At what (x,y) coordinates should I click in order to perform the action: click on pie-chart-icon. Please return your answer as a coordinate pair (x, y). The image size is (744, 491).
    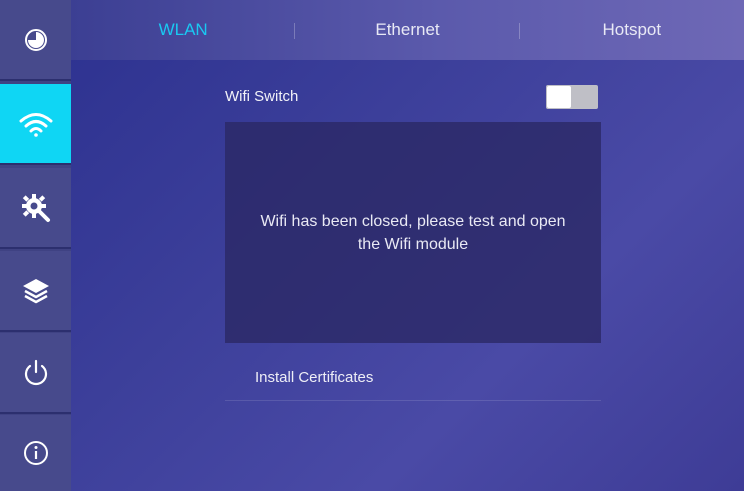
    Looking at the image, I should click on (36, 40).